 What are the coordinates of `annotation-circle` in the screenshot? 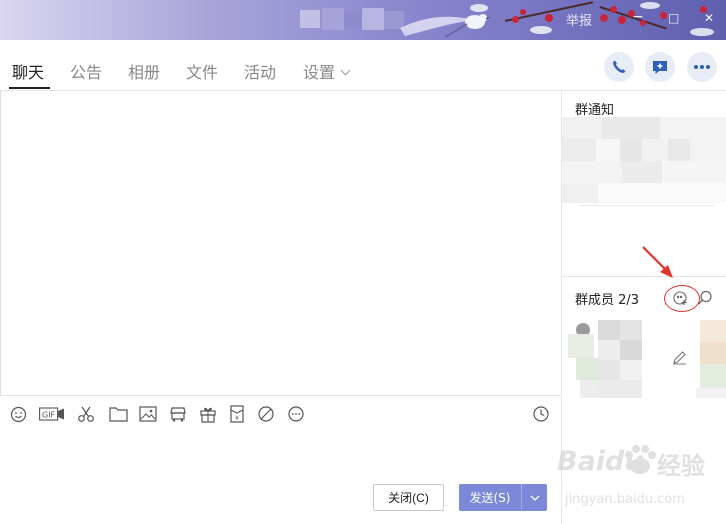 It's located at (682, 298).